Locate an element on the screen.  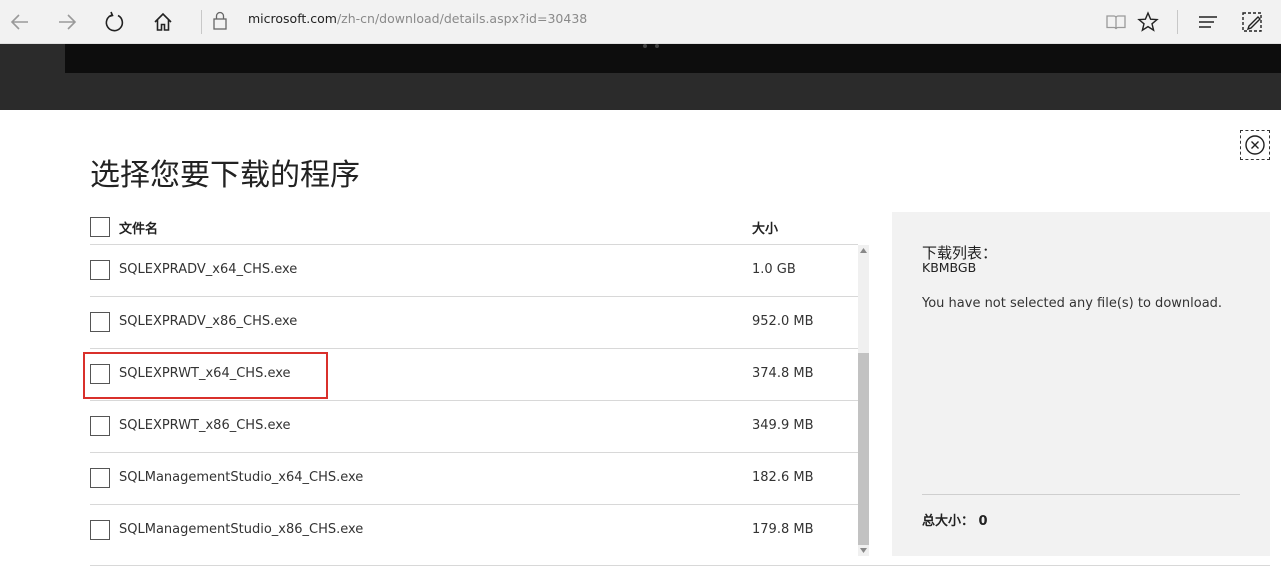
arrow-left-icon is located at coordinates (19, 22).